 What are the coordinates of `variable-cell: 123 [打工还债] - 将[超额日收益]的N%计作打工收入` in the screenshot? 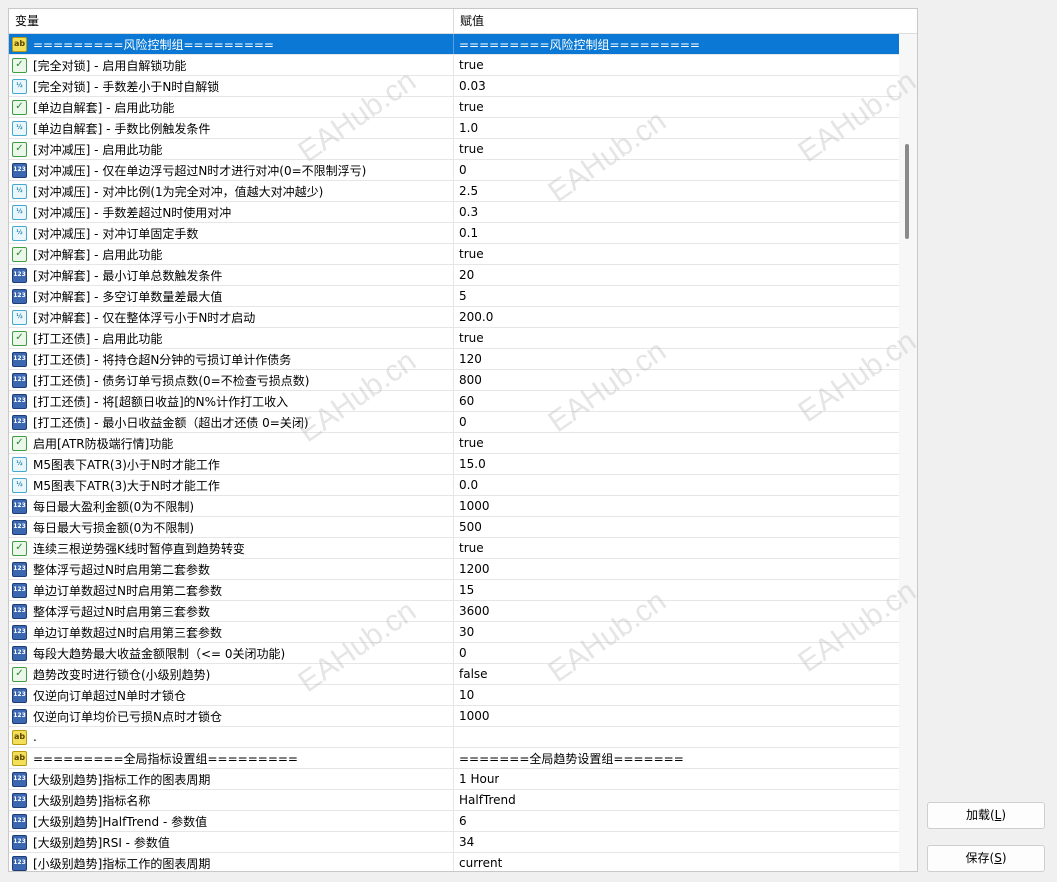 It's located at (231, 401).